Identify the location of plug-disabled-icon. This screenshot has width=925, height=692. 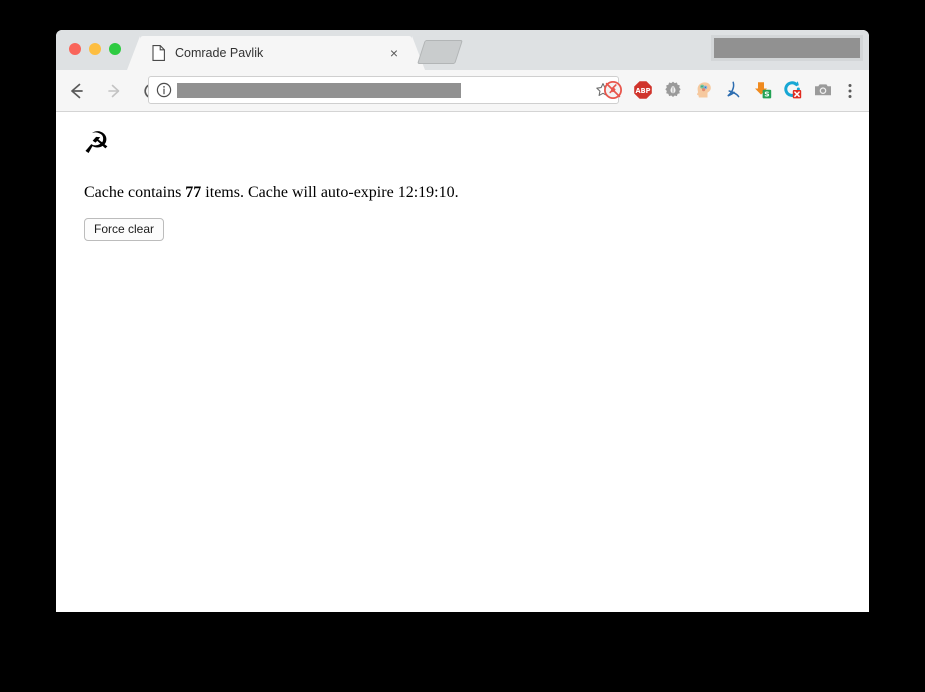
(613, 90).